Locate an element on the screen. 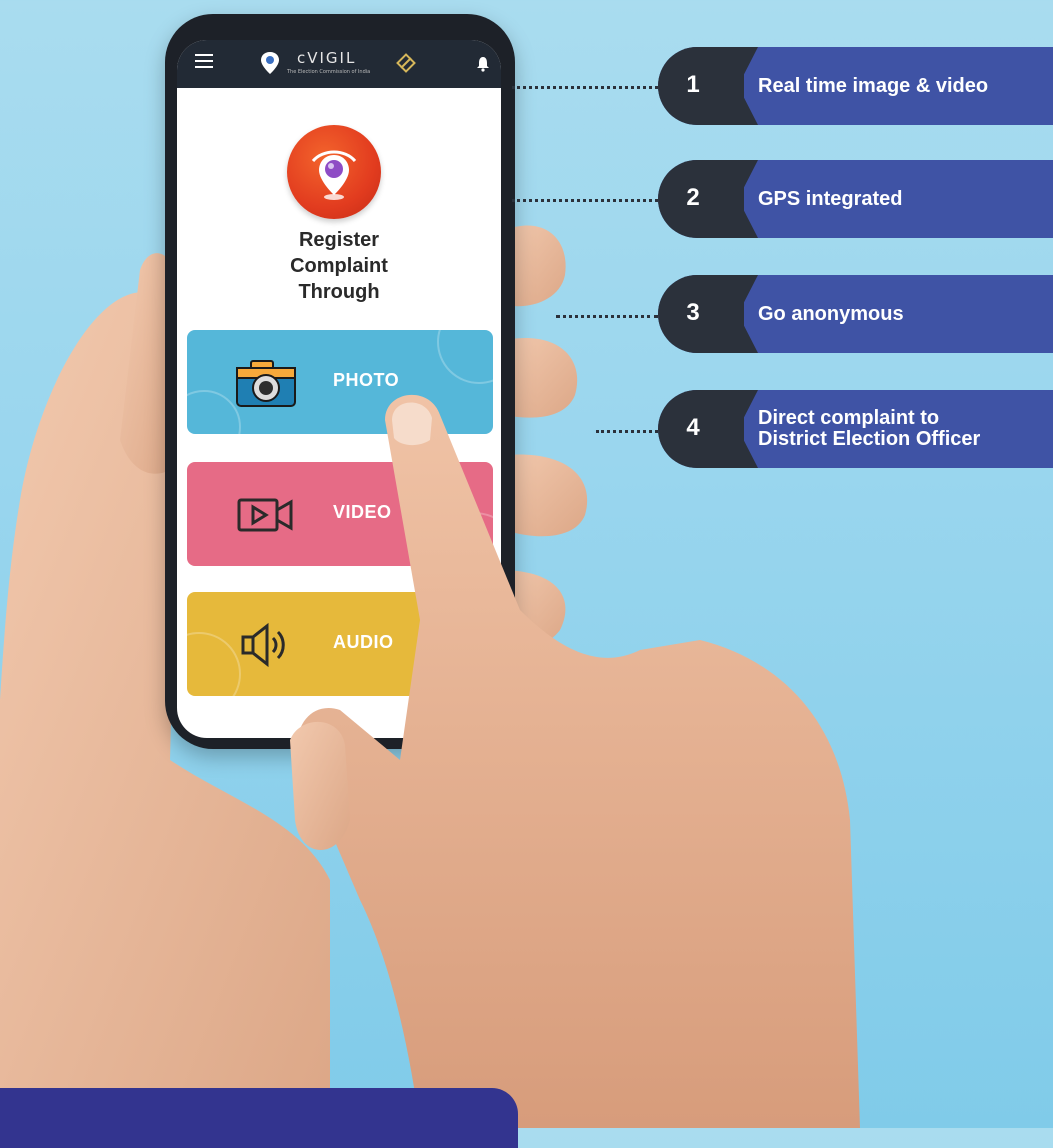 This screenshot has width=1053, height=1148. feature-text: Real time image & video is located at coordinates (873, 85).